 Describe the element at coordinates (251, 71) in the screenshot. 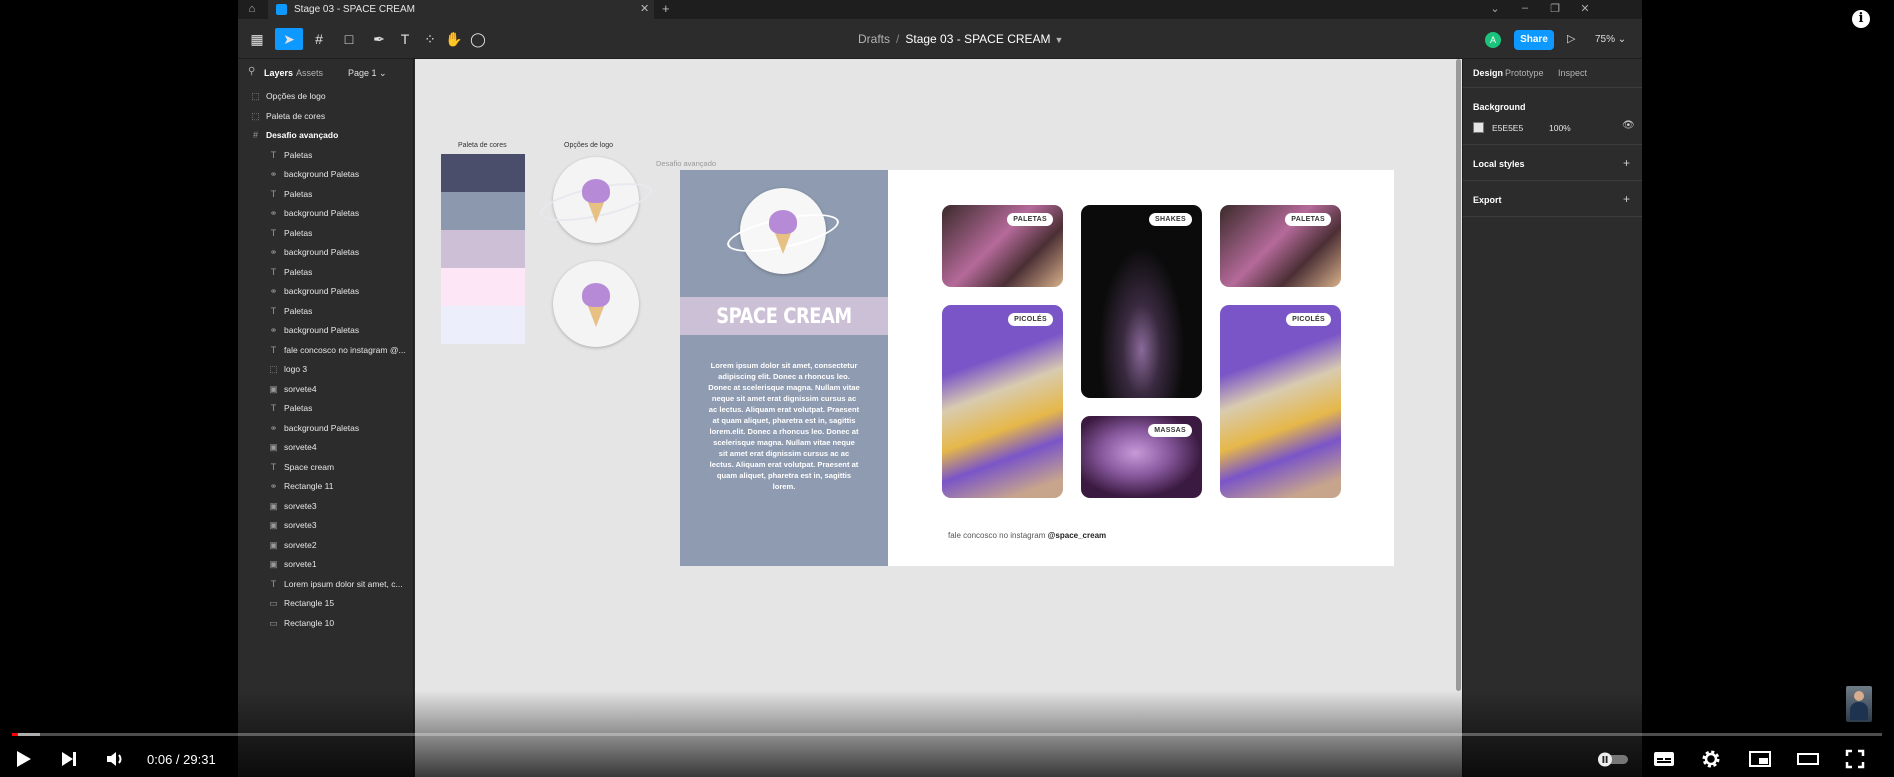

I see `search-icon: ⚲` at that location.